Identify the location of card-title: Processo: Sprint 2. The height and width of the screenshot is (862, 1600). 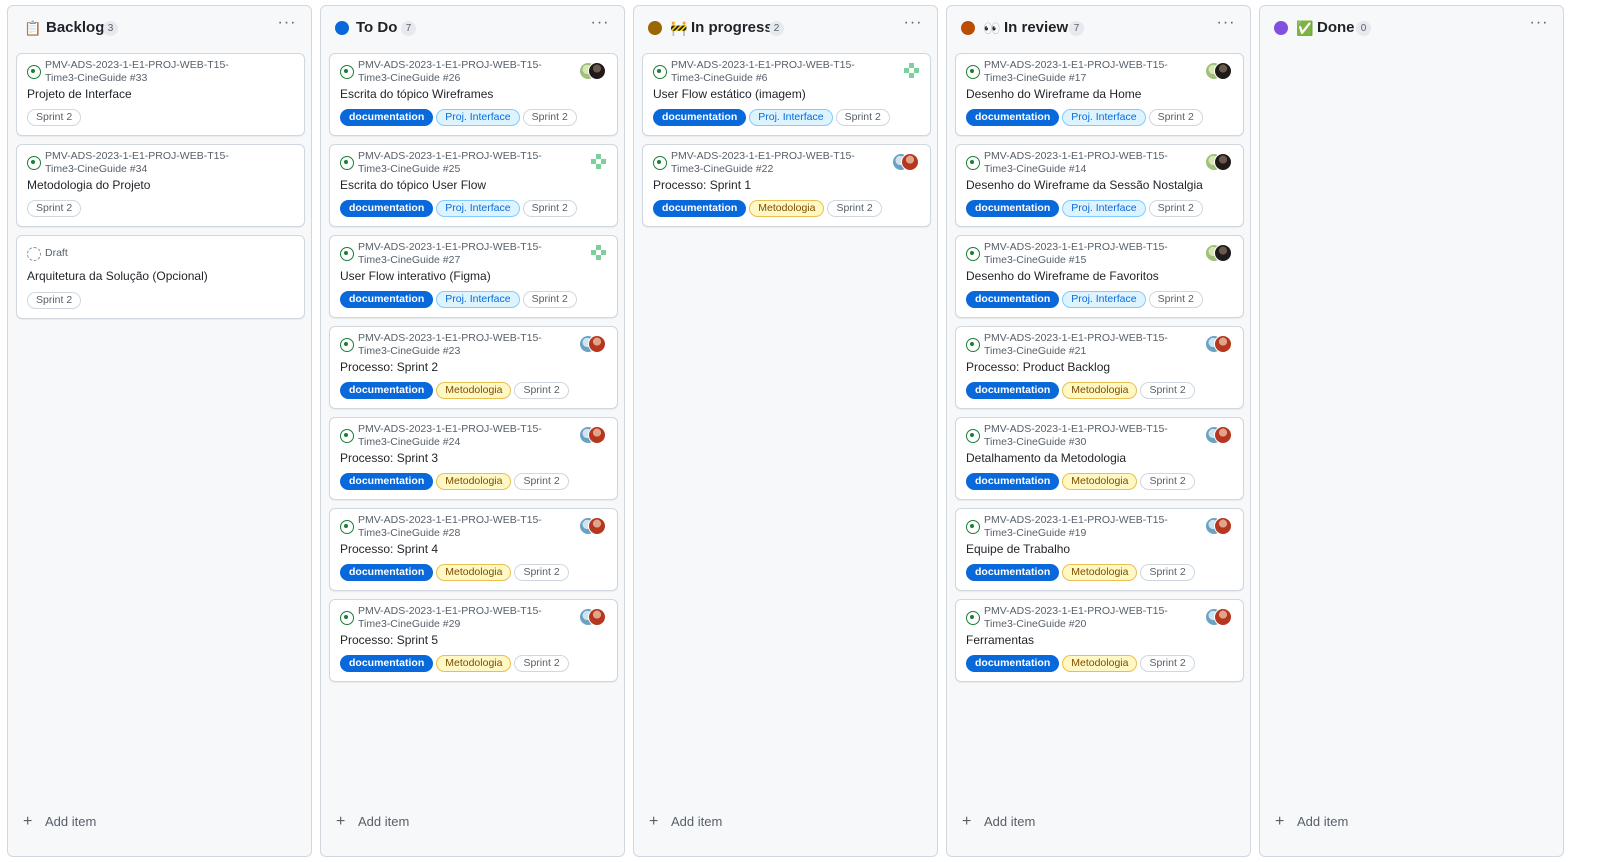
(460, 367).